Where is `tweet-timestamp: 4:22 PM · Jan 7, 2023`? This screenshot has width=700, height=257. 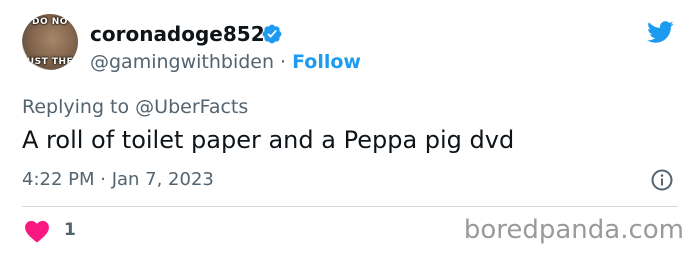 tweet-timestamp: 4:22 PM · Jan 7, 2023 is located at coordinates (118, 180).